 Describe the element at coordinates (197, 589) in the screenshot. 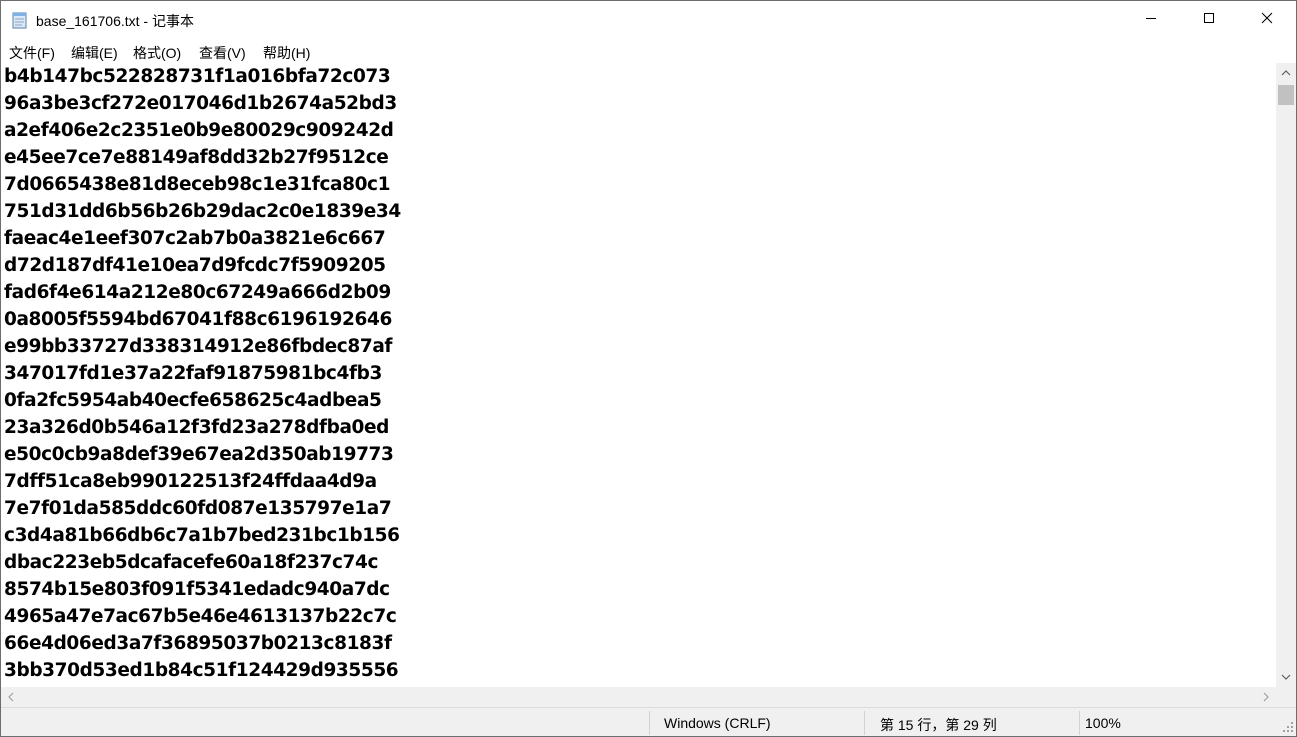

I see `text-line: 8574b15e803f091f5341edadc940a7dc` at that location.